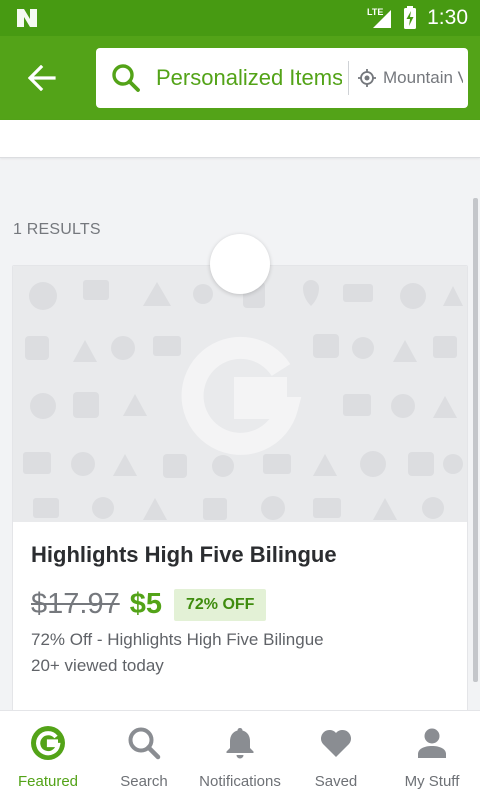  I want to click on search-divider, so click(348, 78).